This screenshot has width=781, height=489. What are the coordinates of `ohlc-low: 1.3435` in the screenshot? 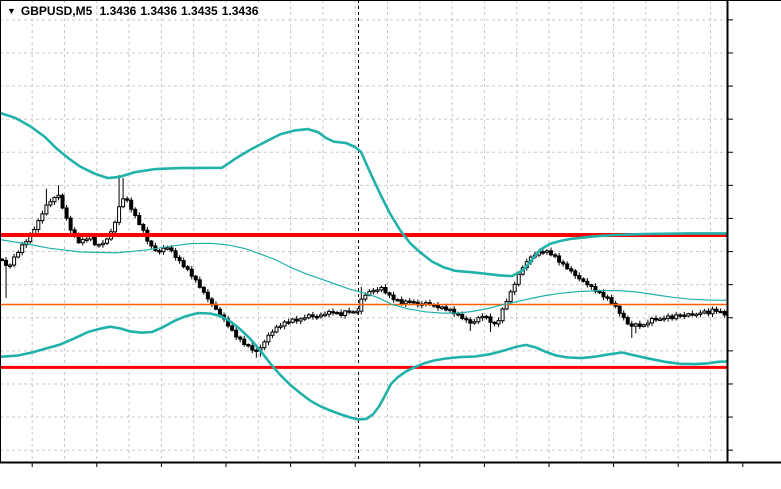 It's located at (199, 11).